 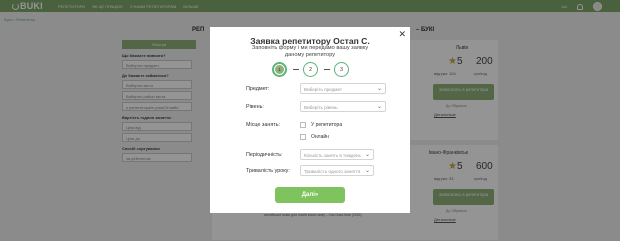 What do you see at coordinates (264, 155) in the screenshot?
I see `frequency-label: Періодичність:` at bounding box center [264, 155].